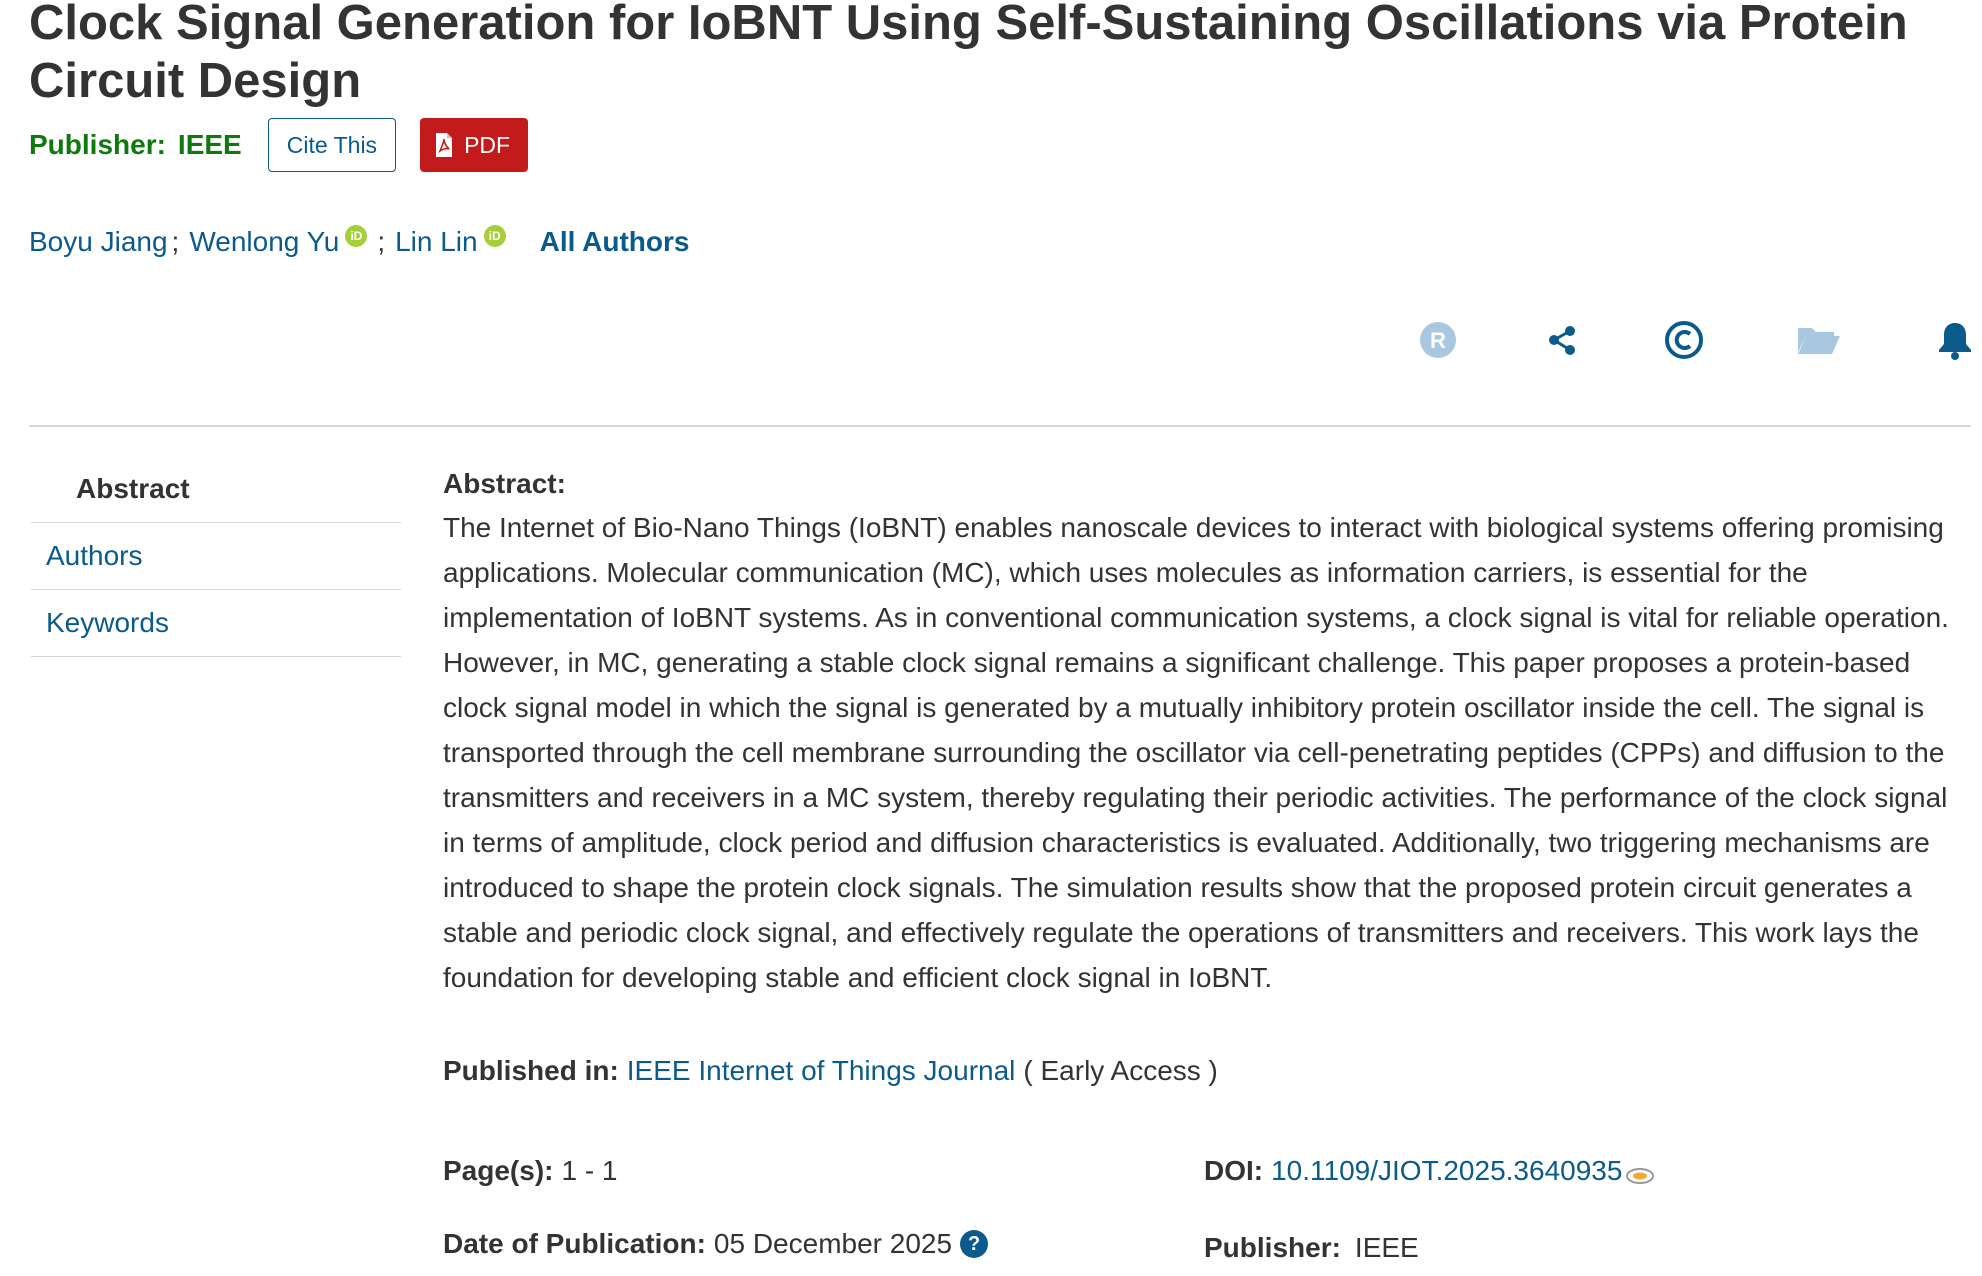 The width and height of the screenshot is (1982, 1276). Describe the element at coordinates (574, 1243) in the screenshot. I see `date-label: Date of Publication:` at that location.